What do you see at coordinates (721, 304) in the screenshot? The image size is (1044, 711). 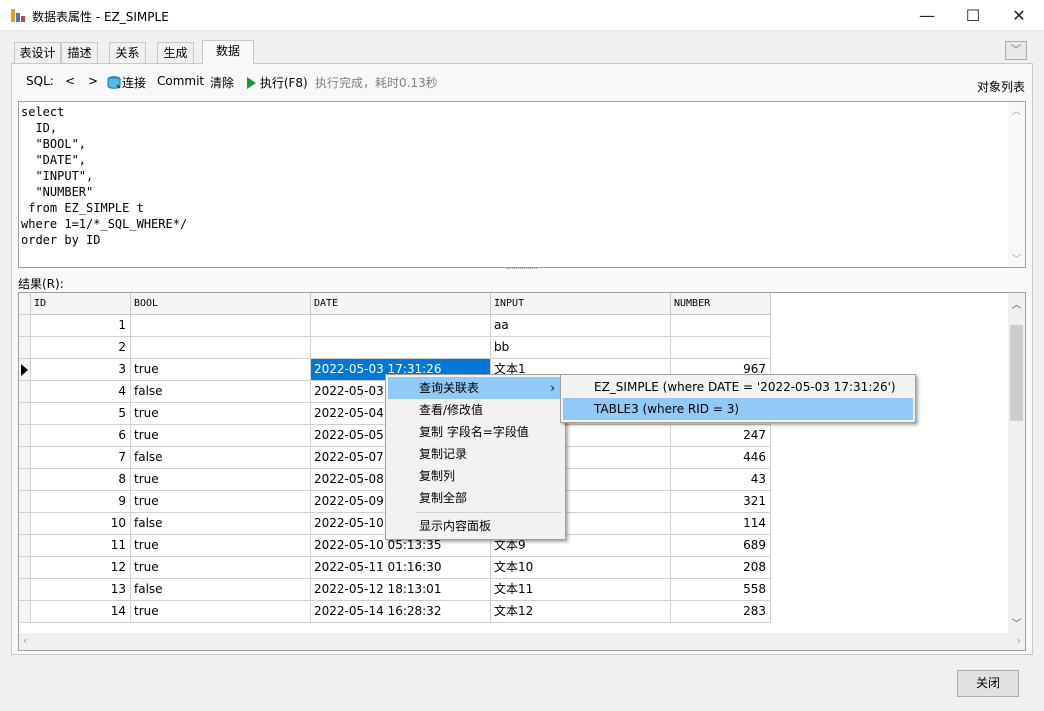 I see `column-header-number: NUMBER` at bounding box center [721, 304].